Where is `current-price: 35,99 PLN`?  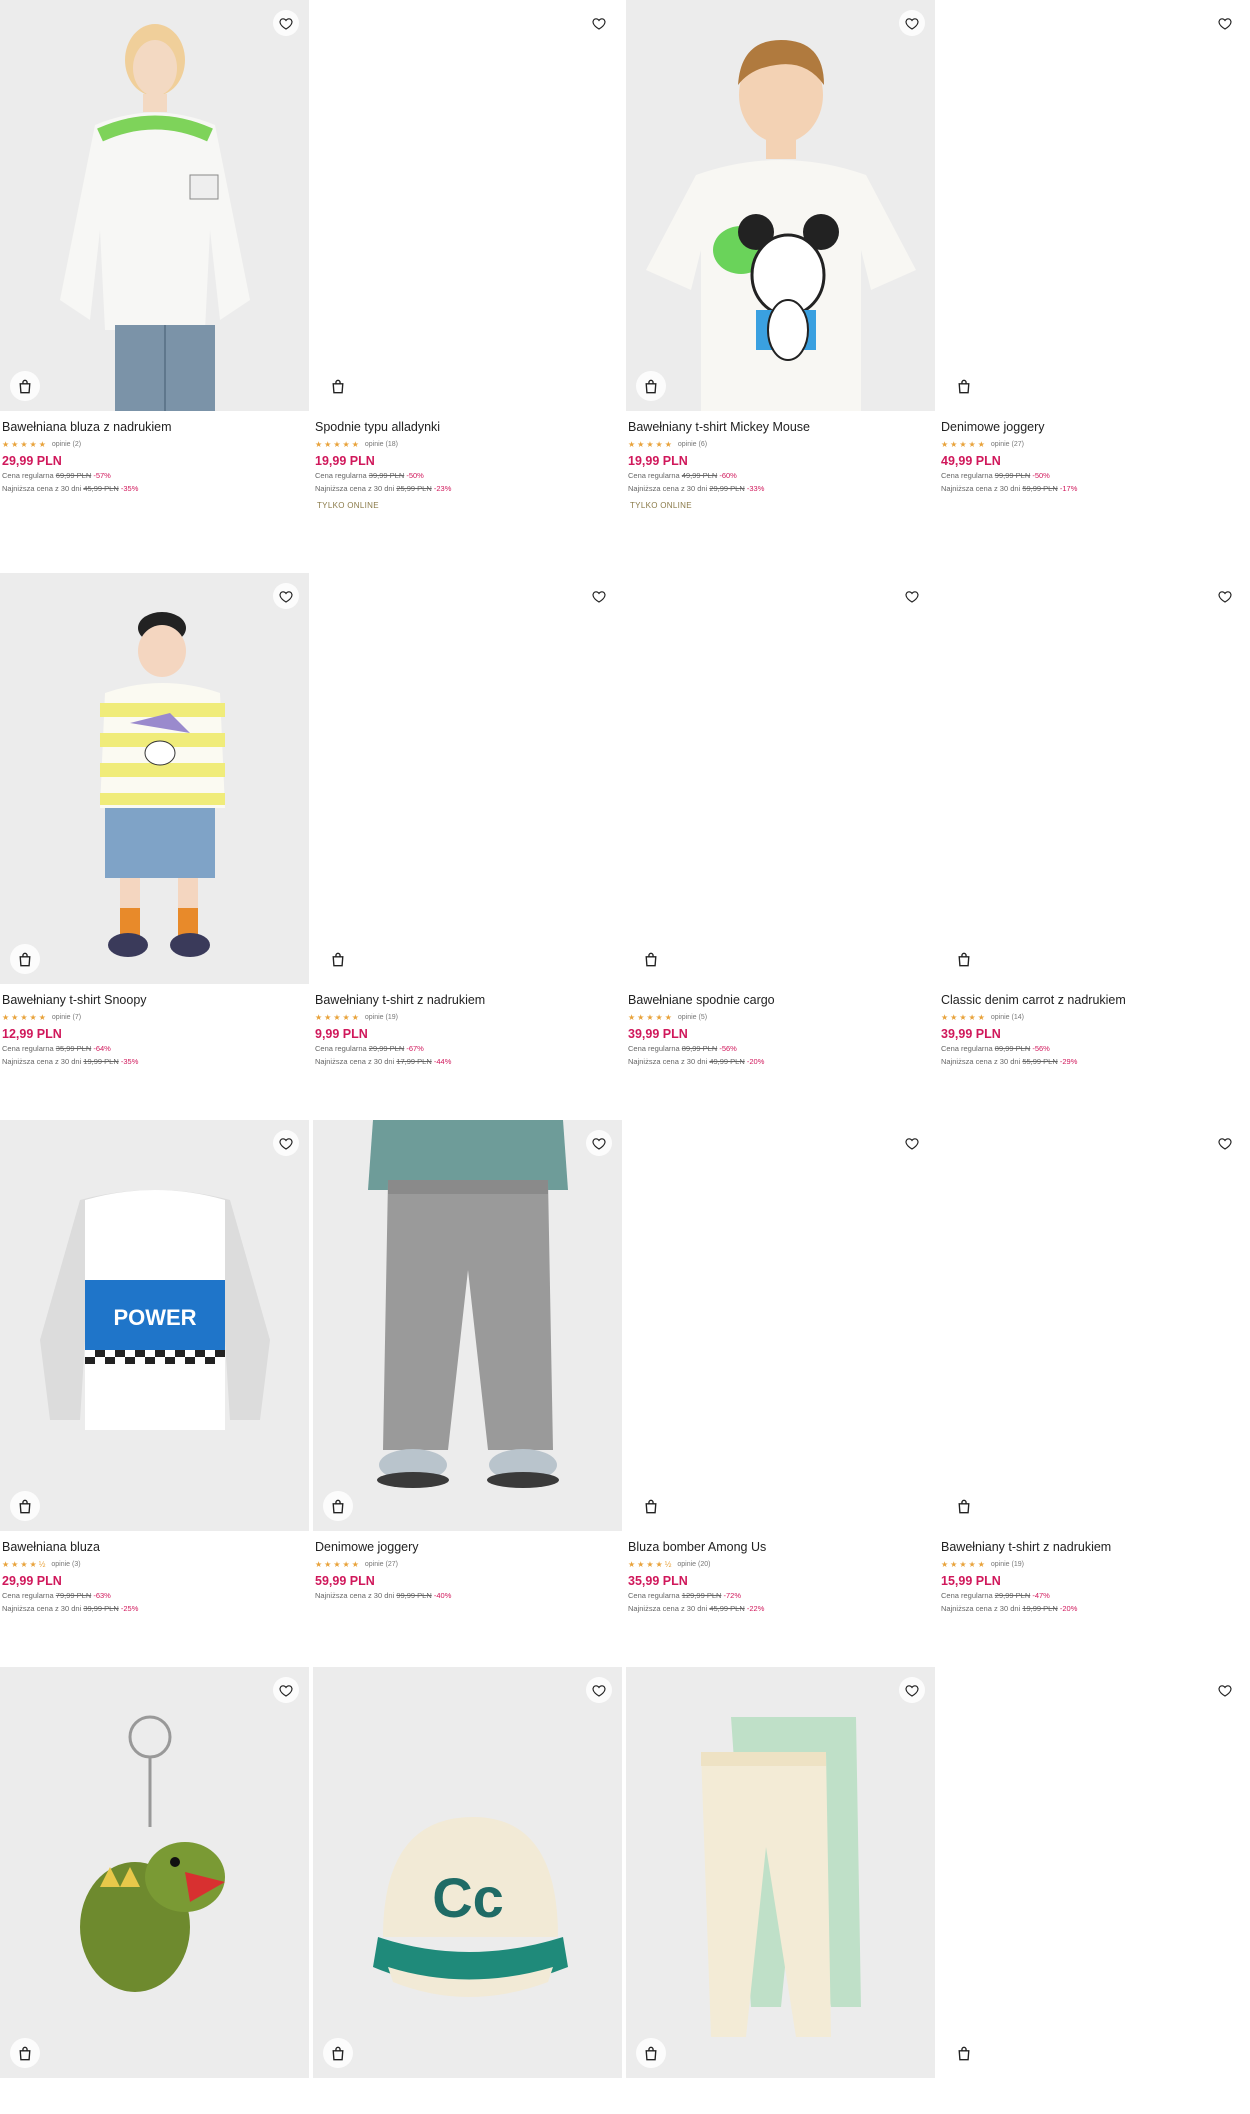
current-price: 35,99 PLN is located at coordinates (658, 1581).